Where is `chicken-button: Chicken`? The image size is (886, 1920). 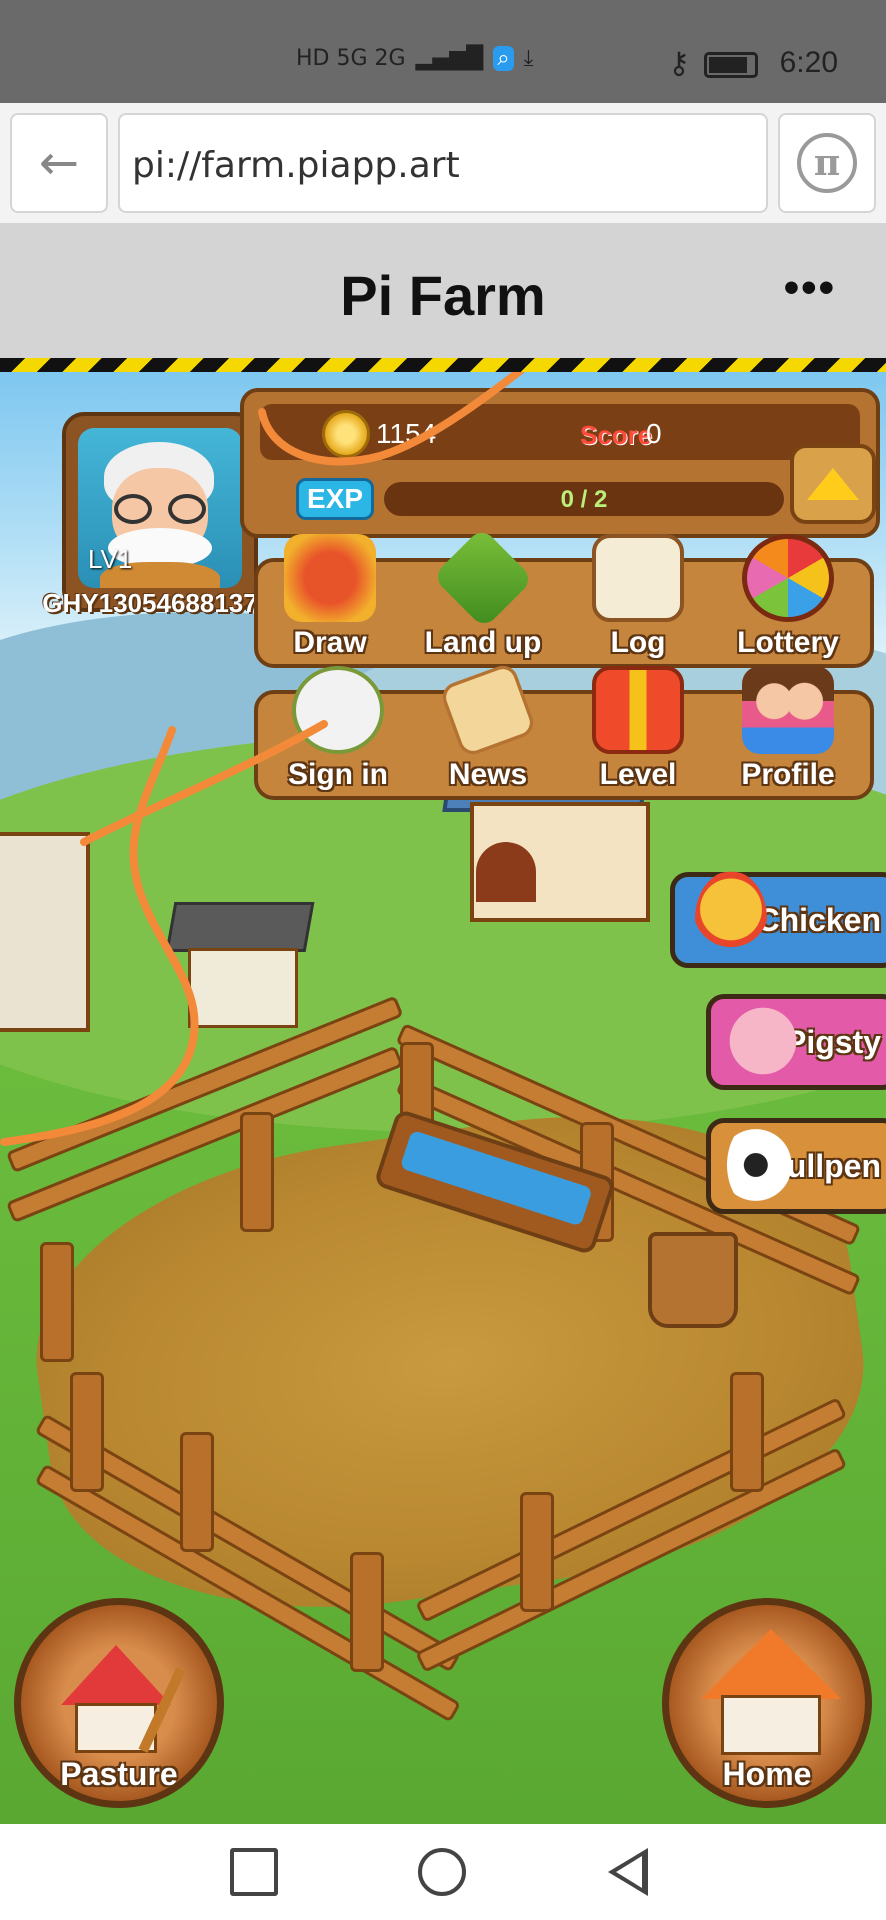 chicken-button: Chicken is located at coordinates (778, 919).